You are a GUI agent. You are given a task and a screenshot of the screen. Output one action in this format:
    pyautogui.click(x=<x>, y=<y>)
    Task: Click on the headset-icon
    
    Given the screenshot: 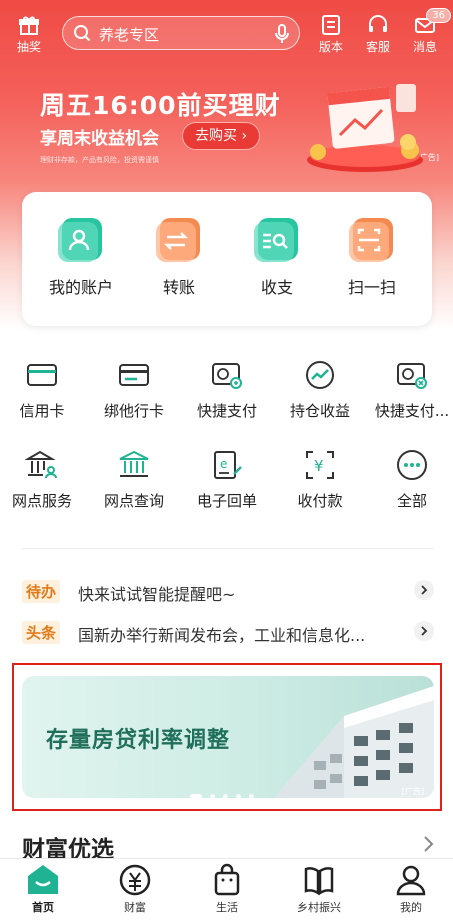 What is the action you would take?
    pyautogui.click(x=378, y=23)
    